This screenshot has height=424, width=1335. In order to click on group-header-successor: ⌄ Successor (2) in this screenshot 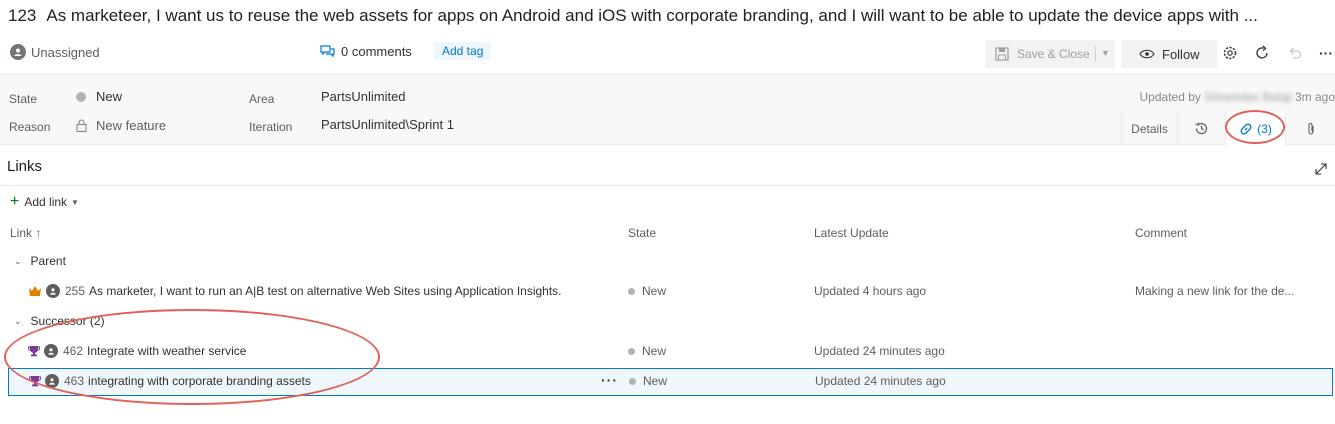, I will do `click(59, 321)`.